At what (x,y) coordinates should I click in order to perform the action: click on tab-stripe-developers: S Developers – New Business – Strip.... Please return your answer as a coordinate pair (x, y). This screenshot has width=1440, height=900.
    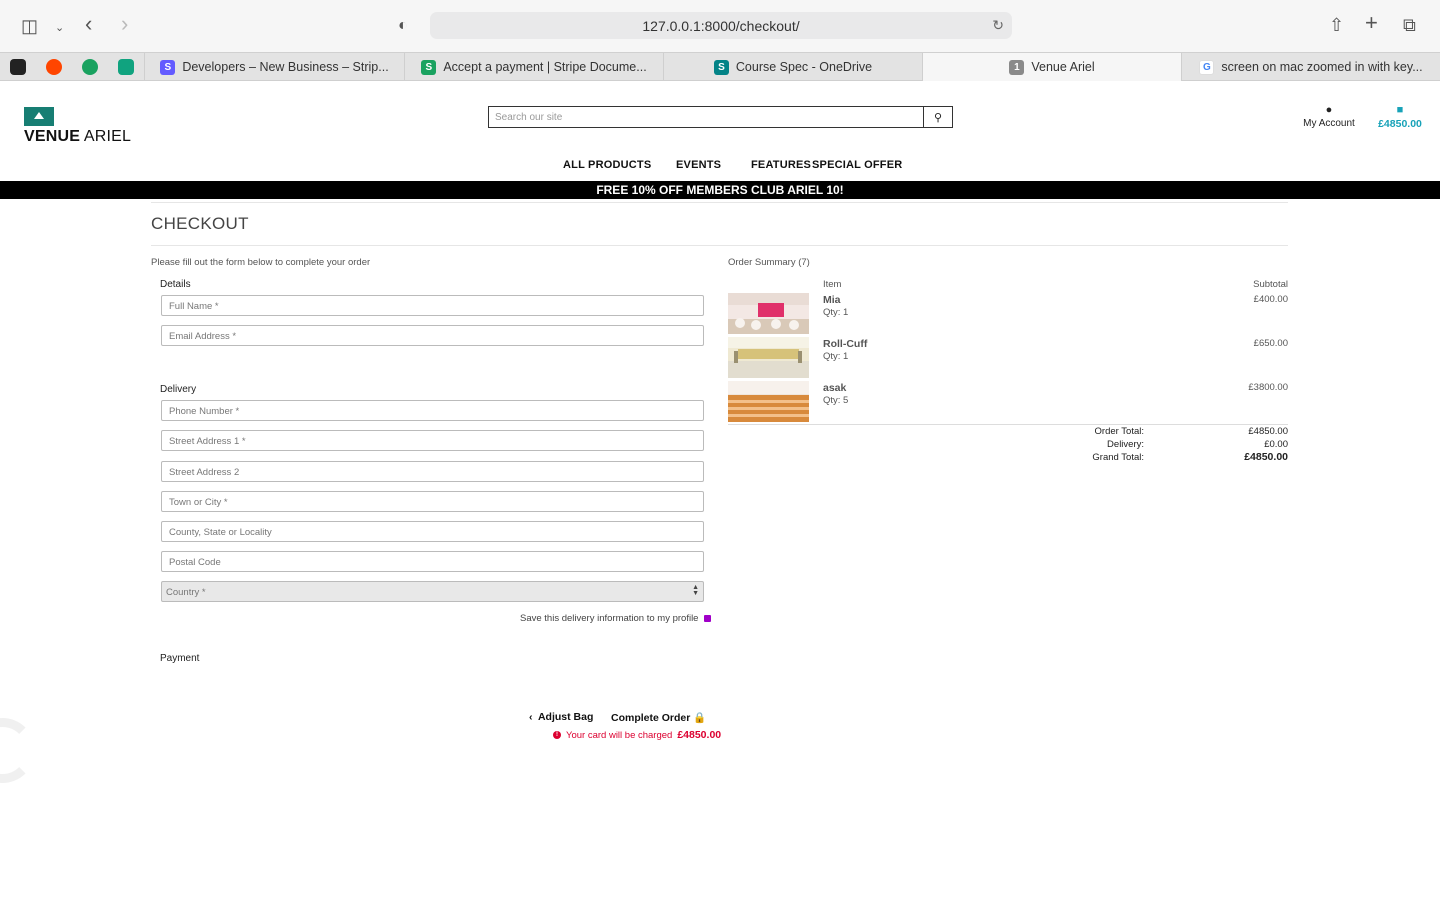
    Looking at the image, I should click on (274, 67).